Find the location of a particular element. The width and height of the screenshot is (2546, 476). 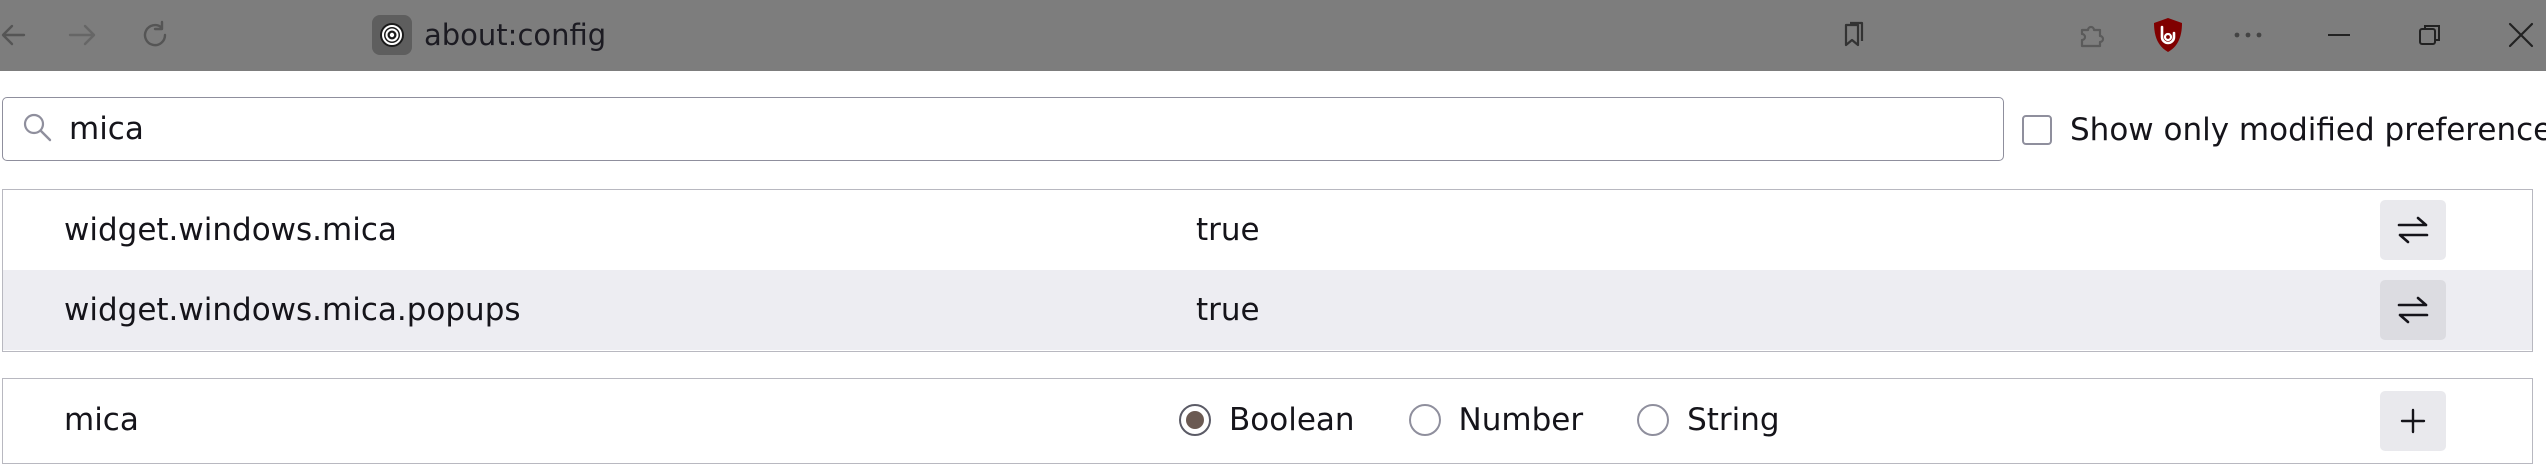

search-input is located at coordinates (1009, 129).